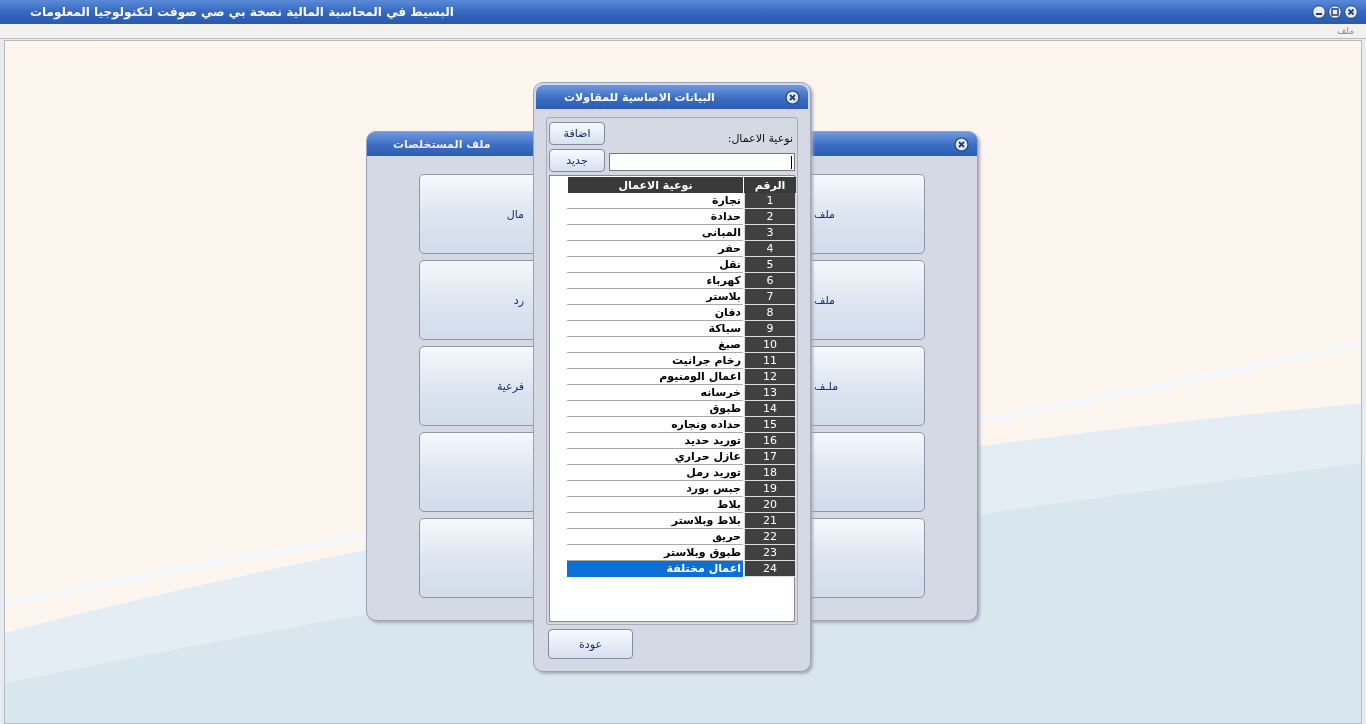  I want to click on row-number: 9, so click(770, 329).